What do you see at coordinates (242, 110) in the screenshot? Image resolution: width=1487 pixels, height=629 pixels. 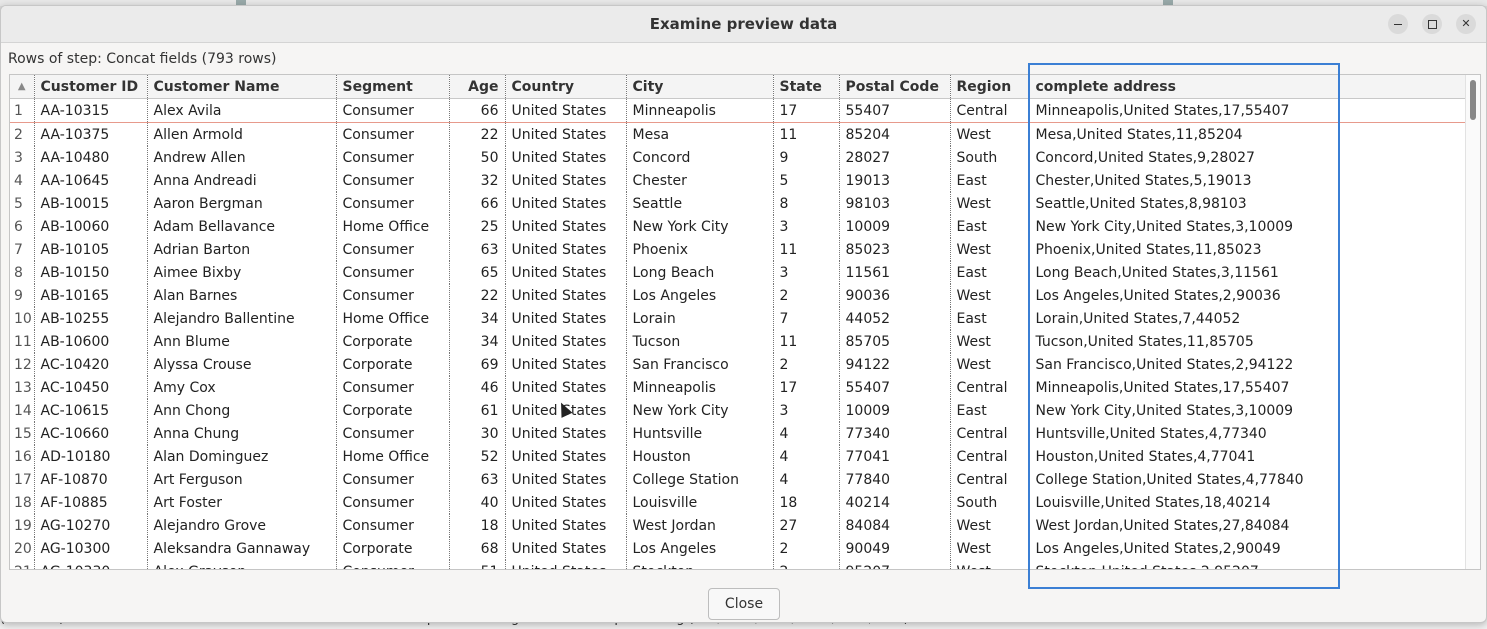 I see `cell-customer-name: Alex Avila` at bounding box center [242, 110].